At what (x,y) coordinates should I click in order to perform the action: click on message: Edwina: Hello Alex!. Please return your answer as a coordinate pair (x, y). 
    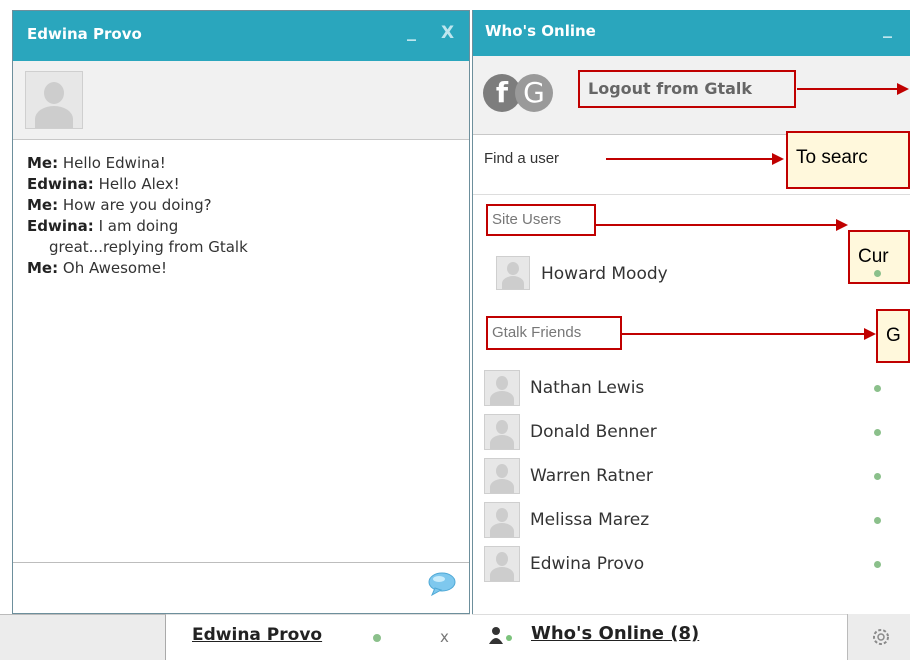
    Looking at the image, I should click on (241, 184).